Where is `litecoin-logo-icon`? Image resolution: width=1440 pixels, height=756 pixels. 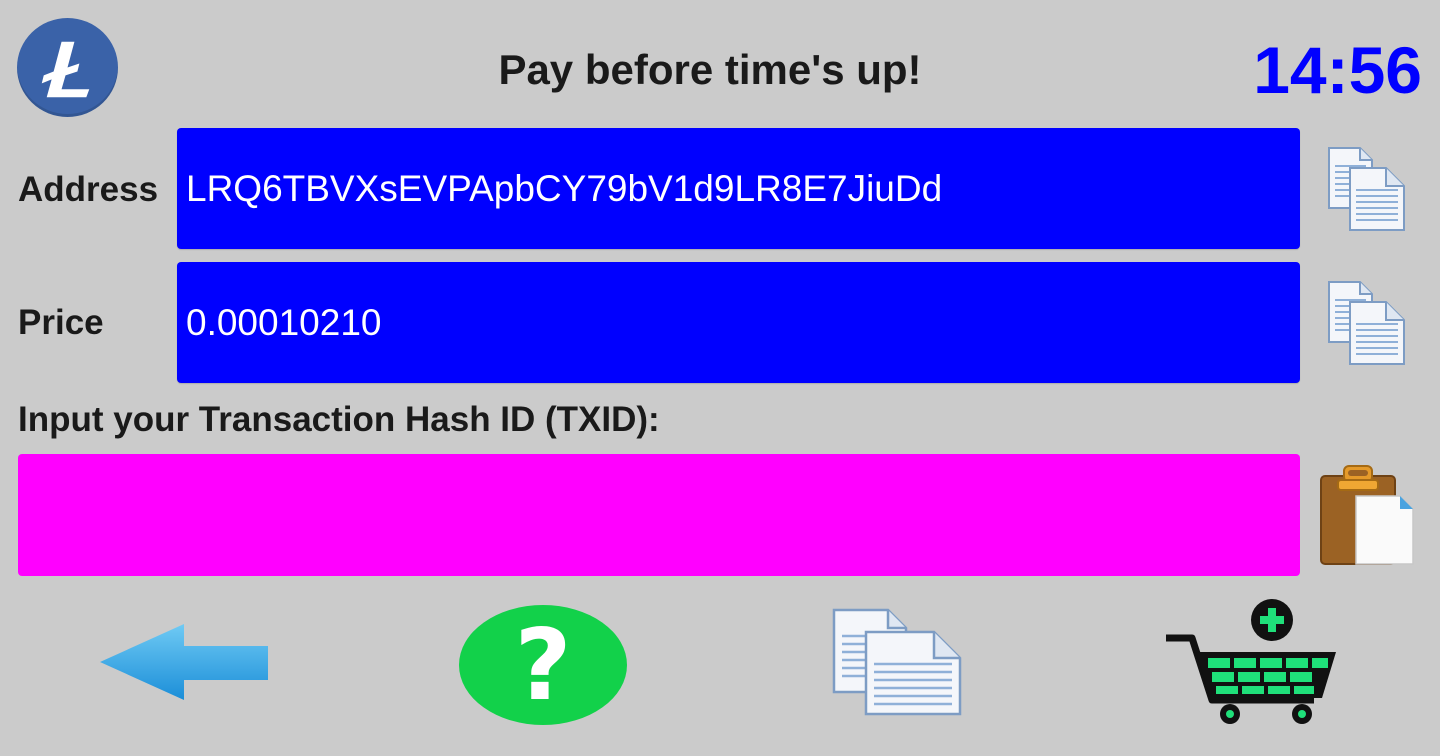 litecoin-logo-icon is located at coordinates (67, 67).